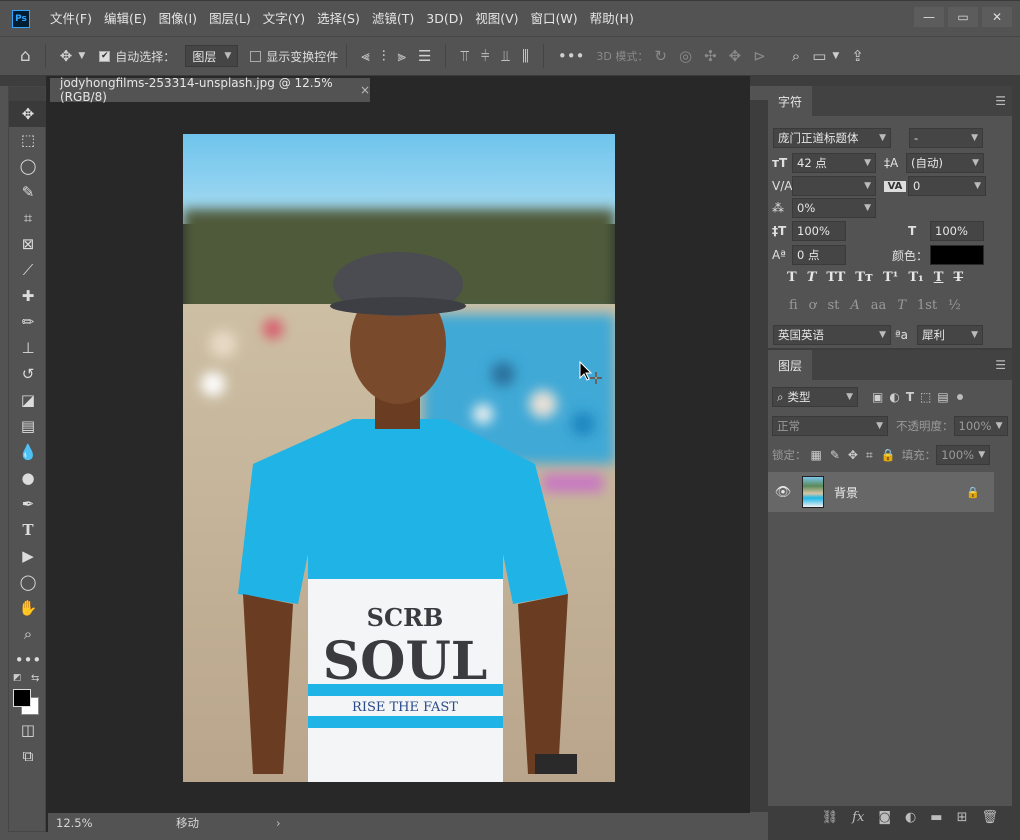 The image size is (1020, 840). I want to click on pen-tool-icon: ✒, so click(28, 504).